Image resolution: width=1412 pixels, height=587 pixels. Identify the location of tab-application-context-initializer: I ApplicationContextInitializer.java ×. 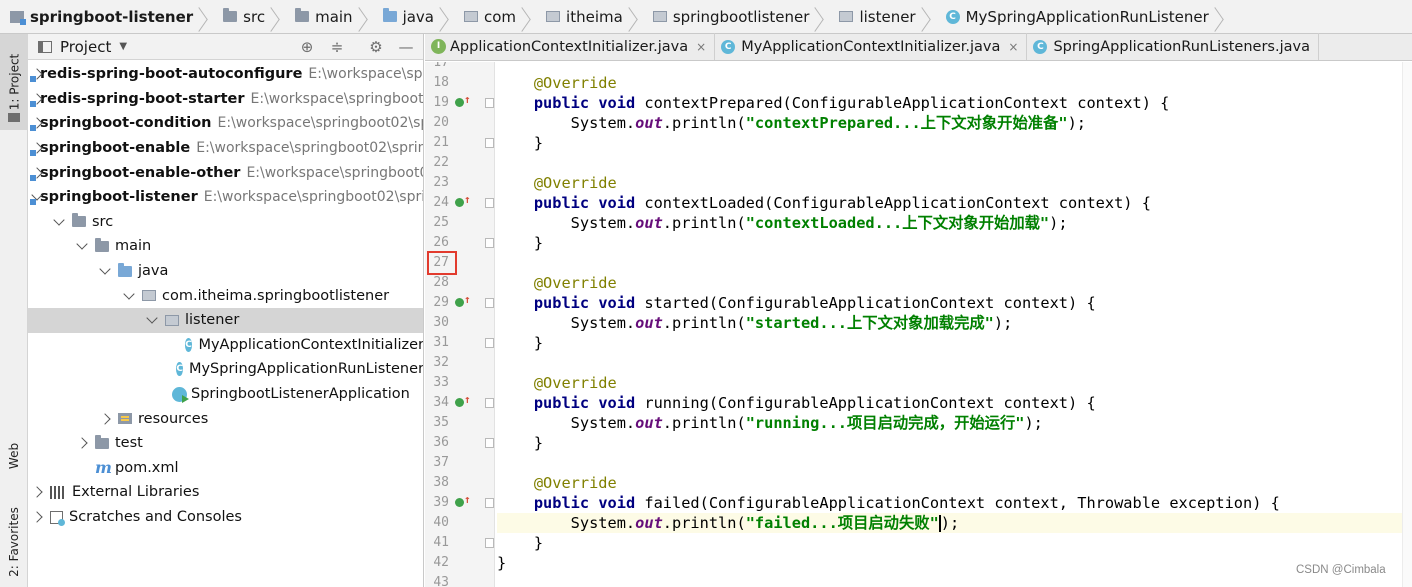
(570, 46).